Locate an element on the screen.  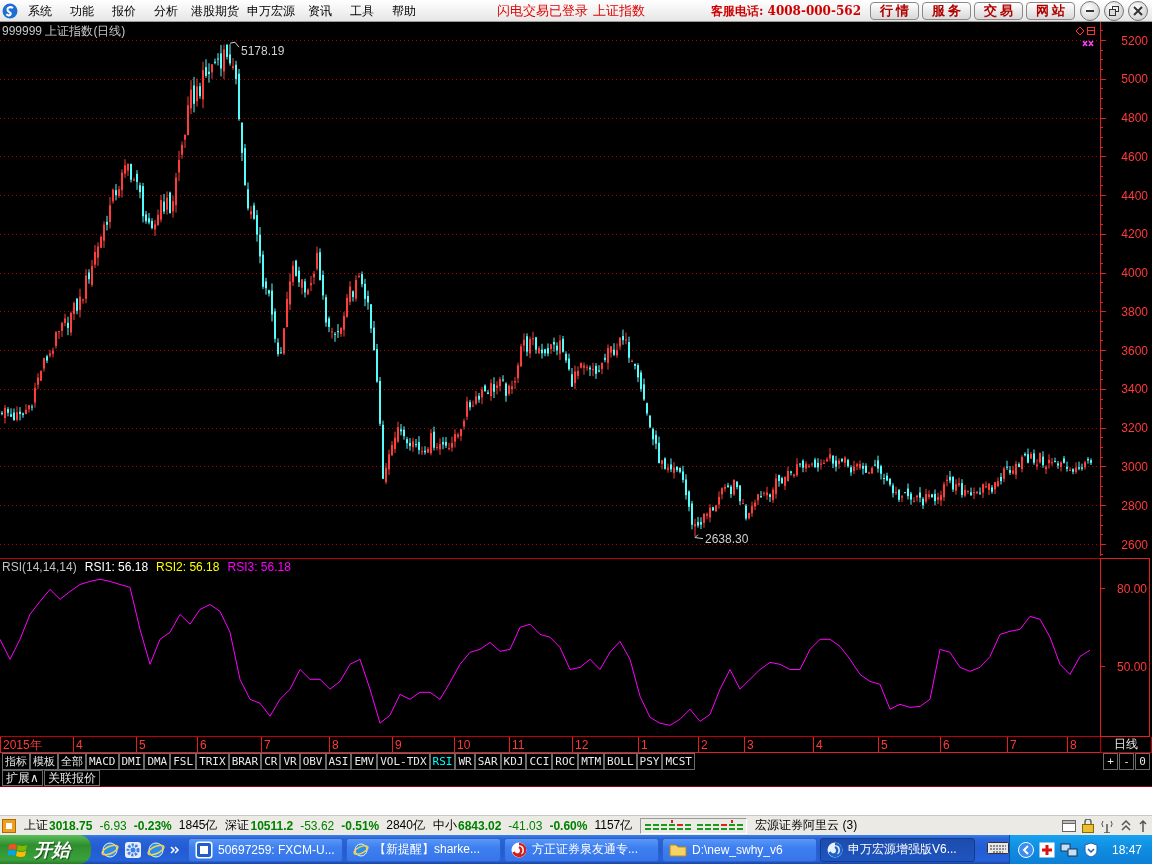
broker-text: 宏源证券阿里云 (3) is located at coordinates (806, 825).